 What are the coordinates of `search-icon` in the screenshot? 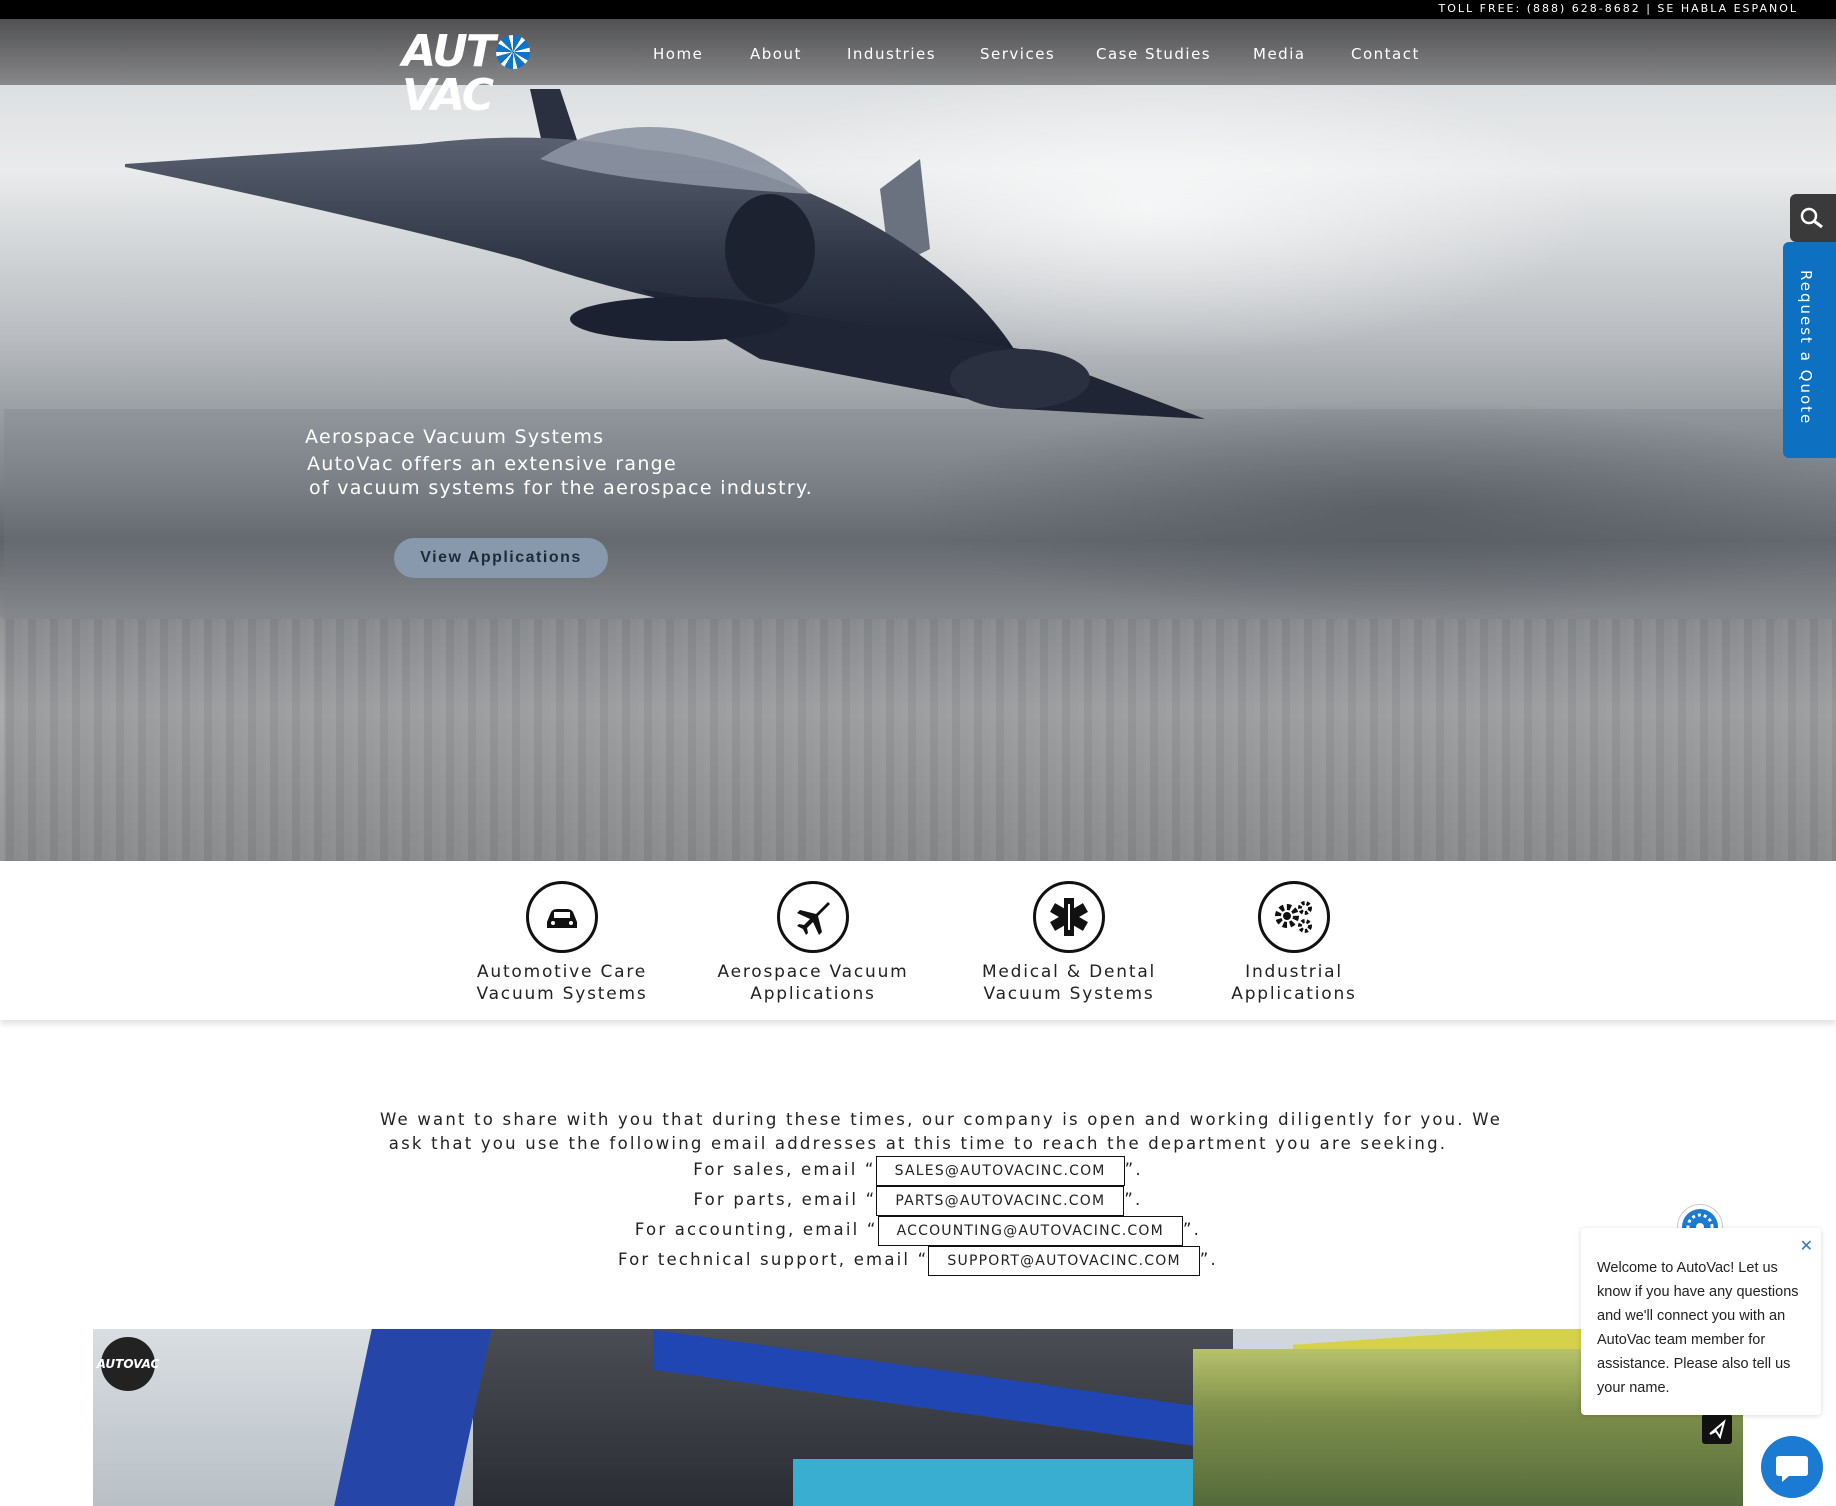 It's located at (1811, 218).